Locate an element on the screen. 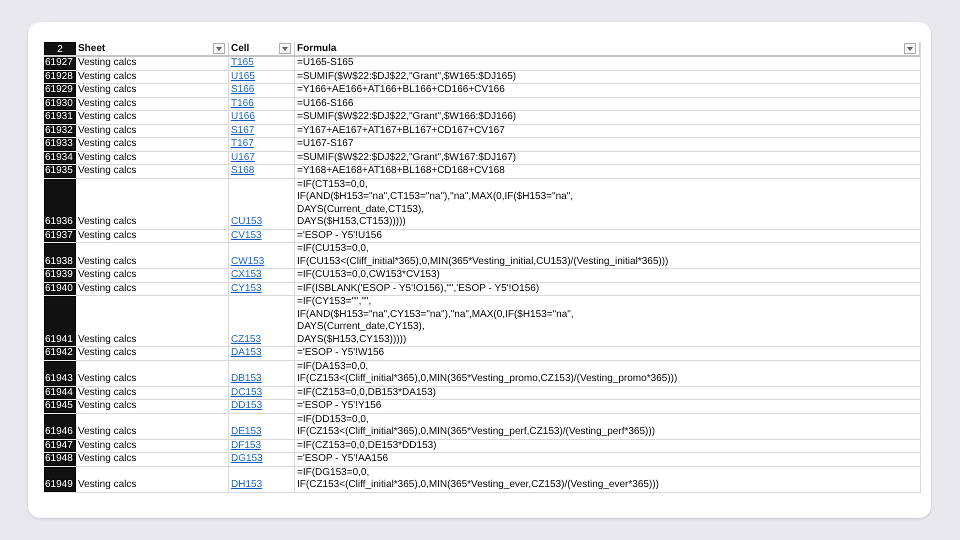 The width and height of the screenshot is (960, 540). cell-link: U165 is located at coordinates (243, 76).